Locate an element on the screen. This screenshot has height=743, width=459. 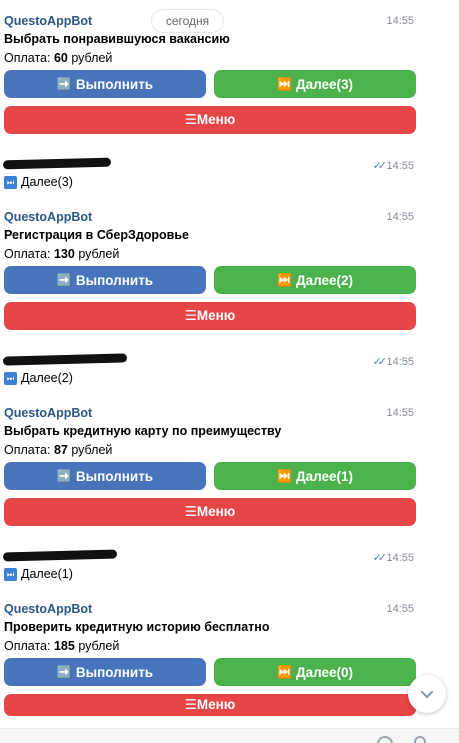
task-title: Выбрать понравившуюся вакансию is located at coordinates (117, 39).